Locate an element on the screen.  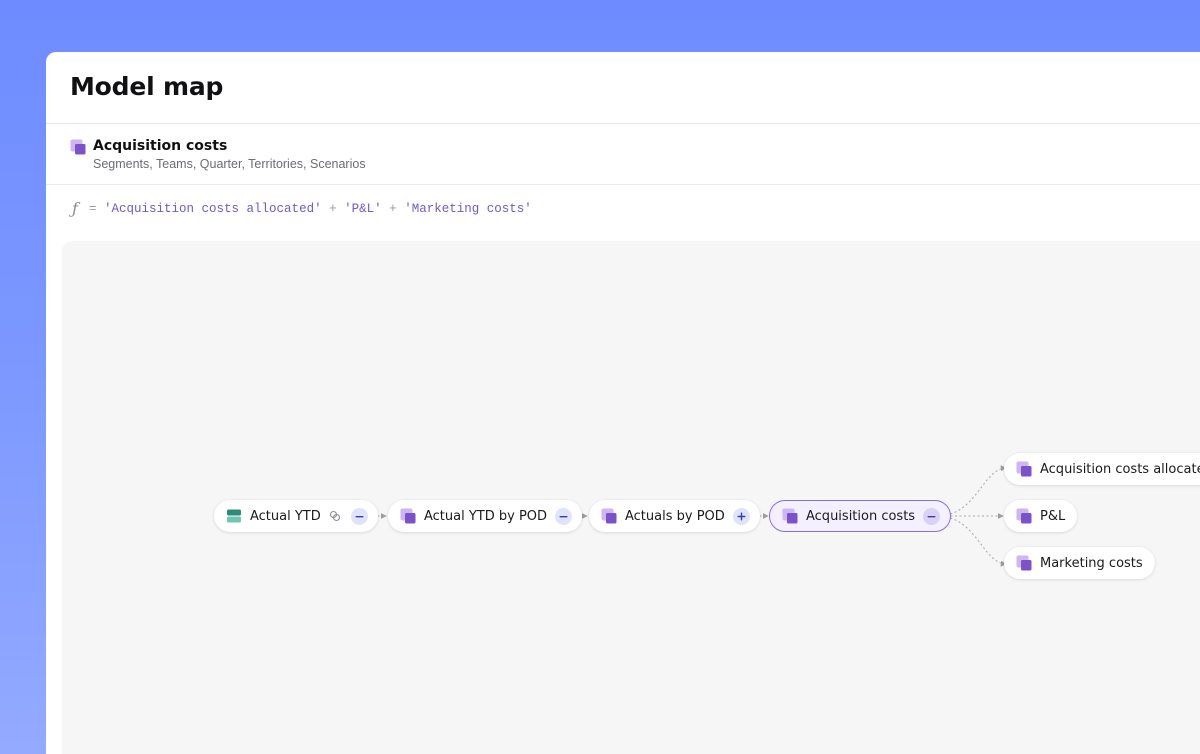
node-acquisition-costs-allocated: Acquisition costs allocated is located at coordinates (1102, 469).